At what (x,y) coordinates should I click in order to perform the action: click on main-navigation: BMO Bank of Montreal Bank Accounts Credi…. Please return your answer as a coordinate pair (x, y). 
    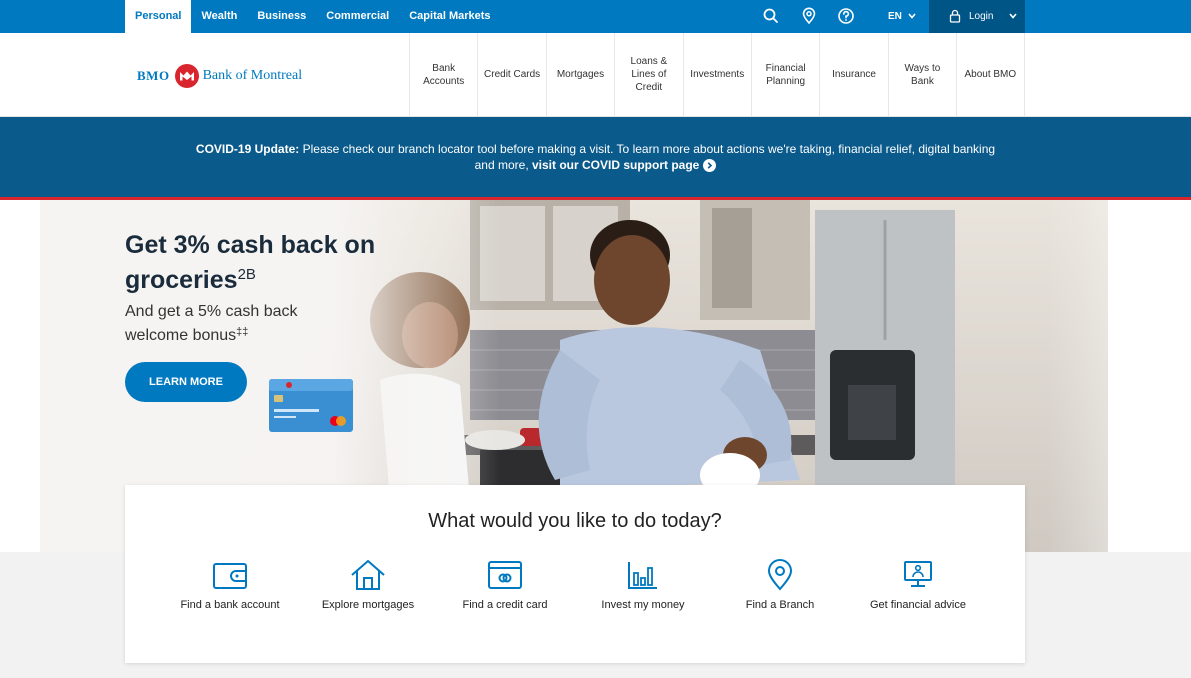
    Looking at the image, I should click on (595, 75).